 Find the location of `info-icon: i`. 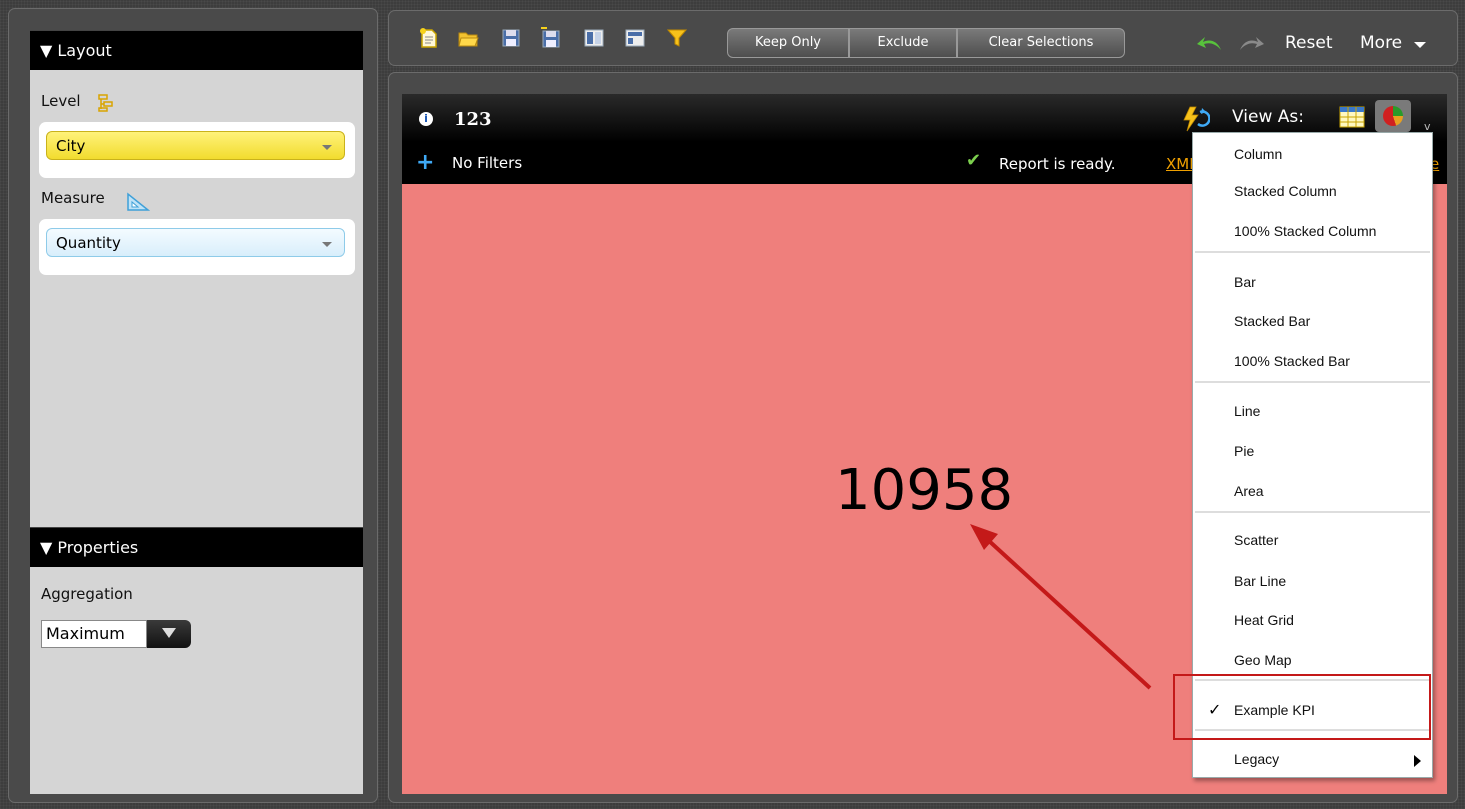

info-icon: i is located at coordinates (426, 119).